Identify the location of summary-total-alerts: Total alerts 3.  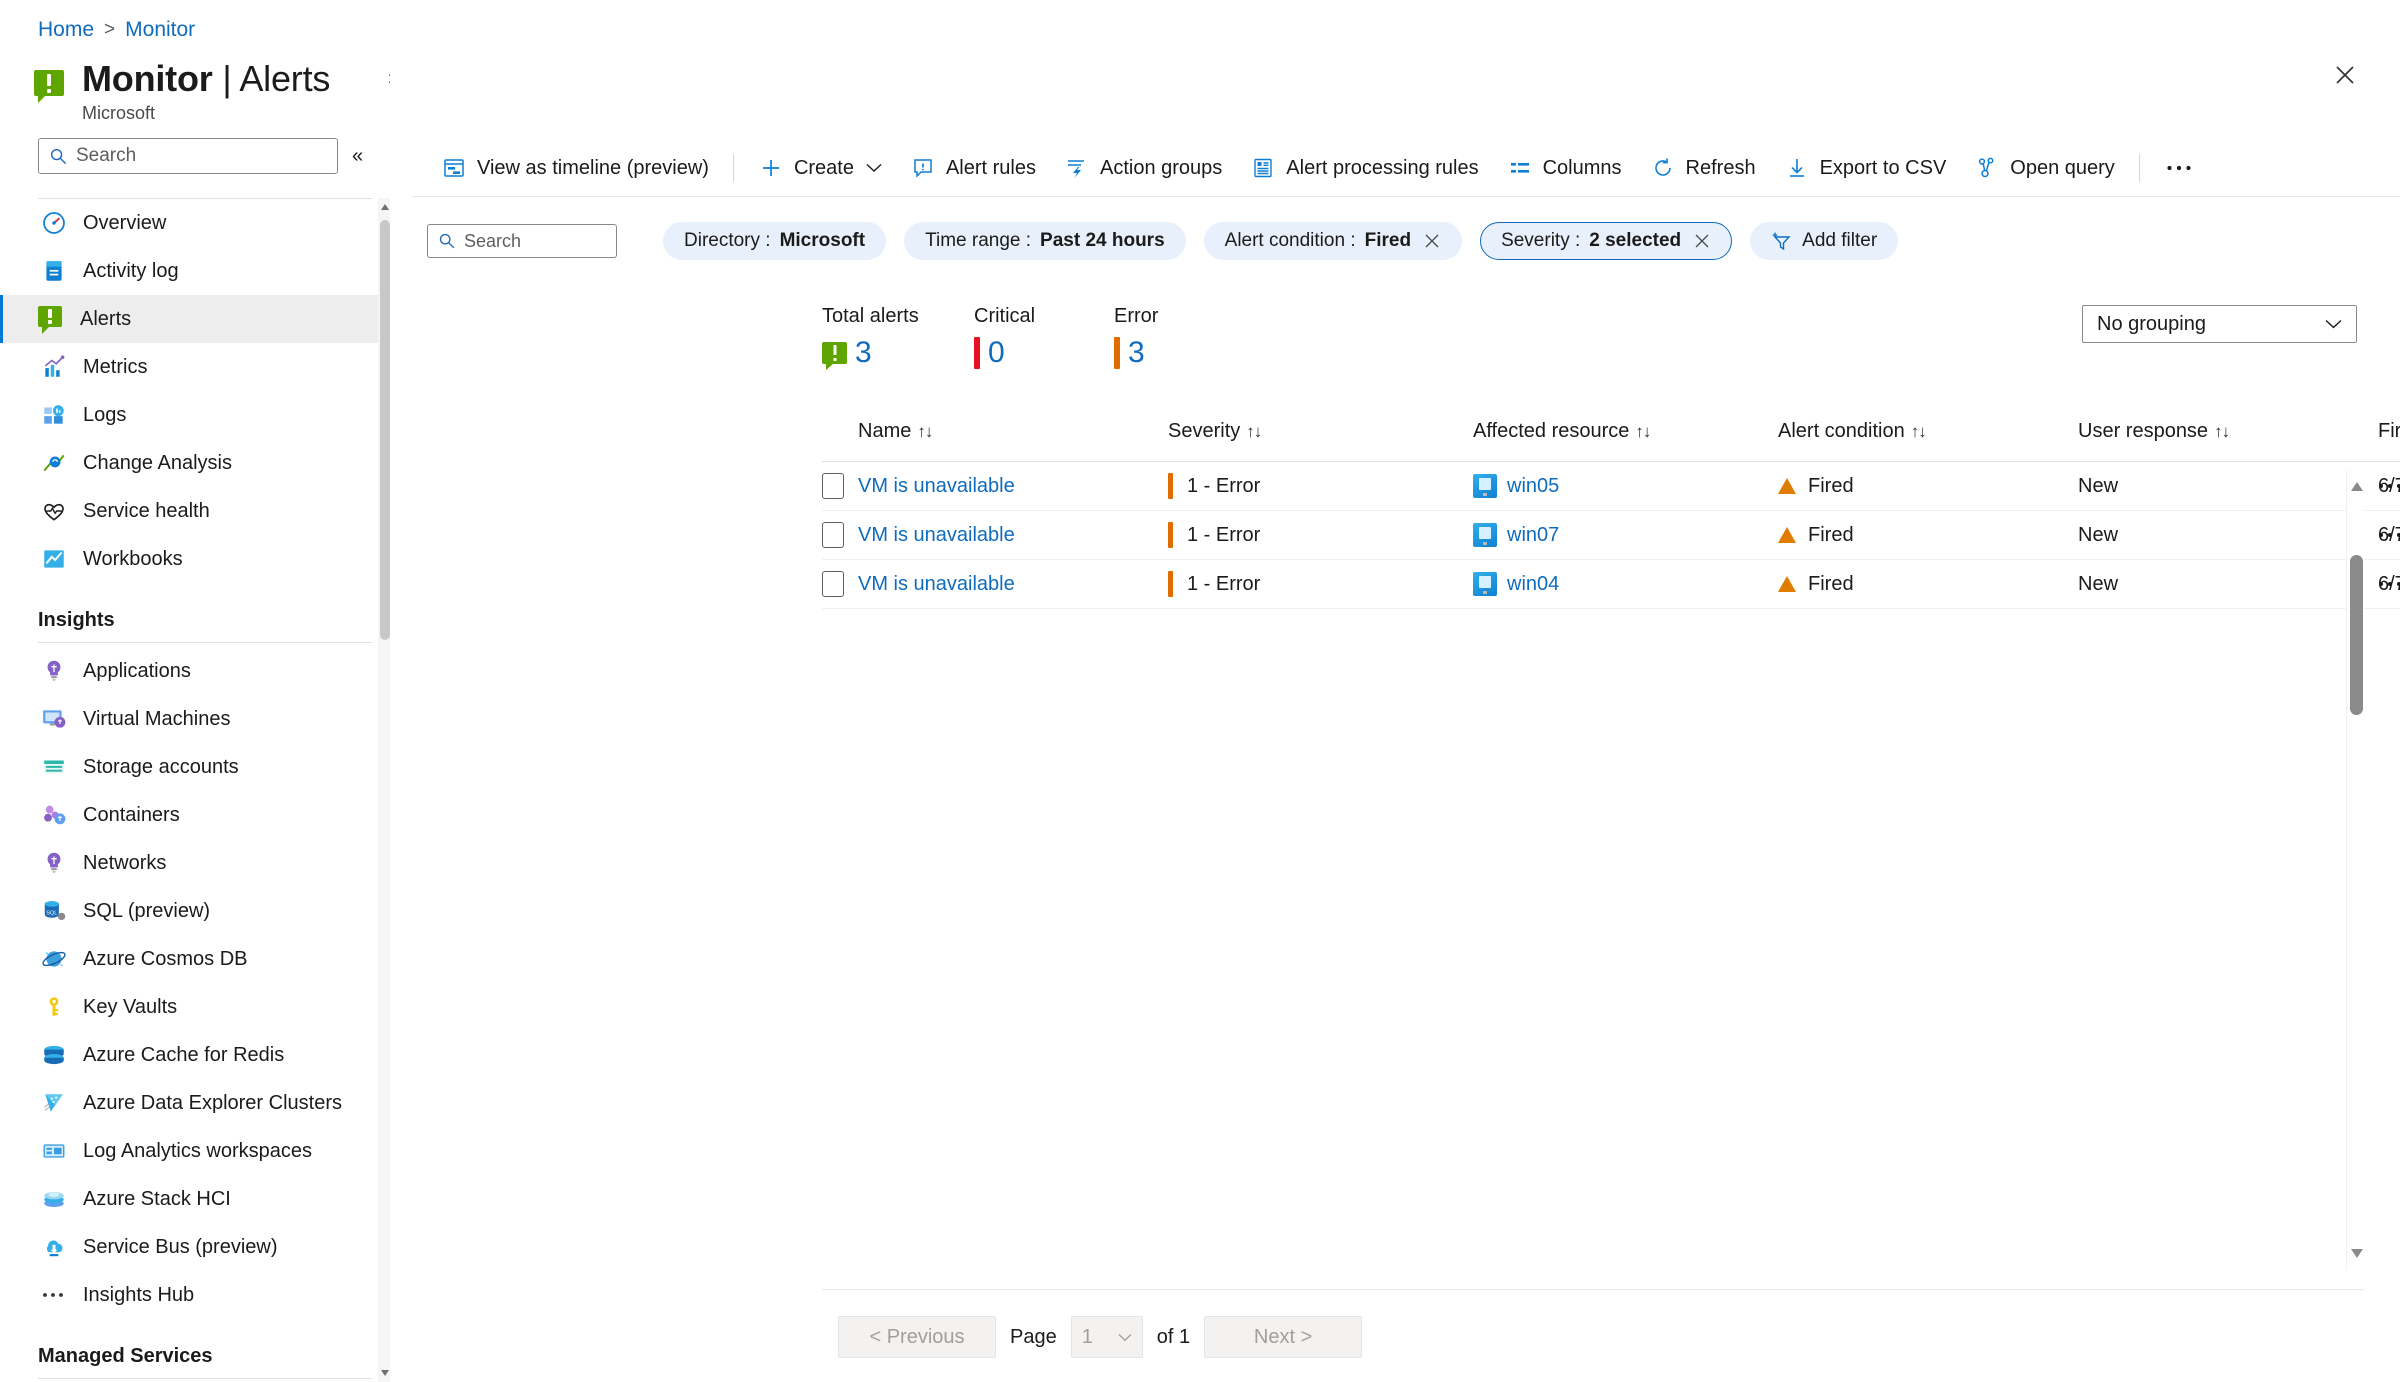
(898, 337).